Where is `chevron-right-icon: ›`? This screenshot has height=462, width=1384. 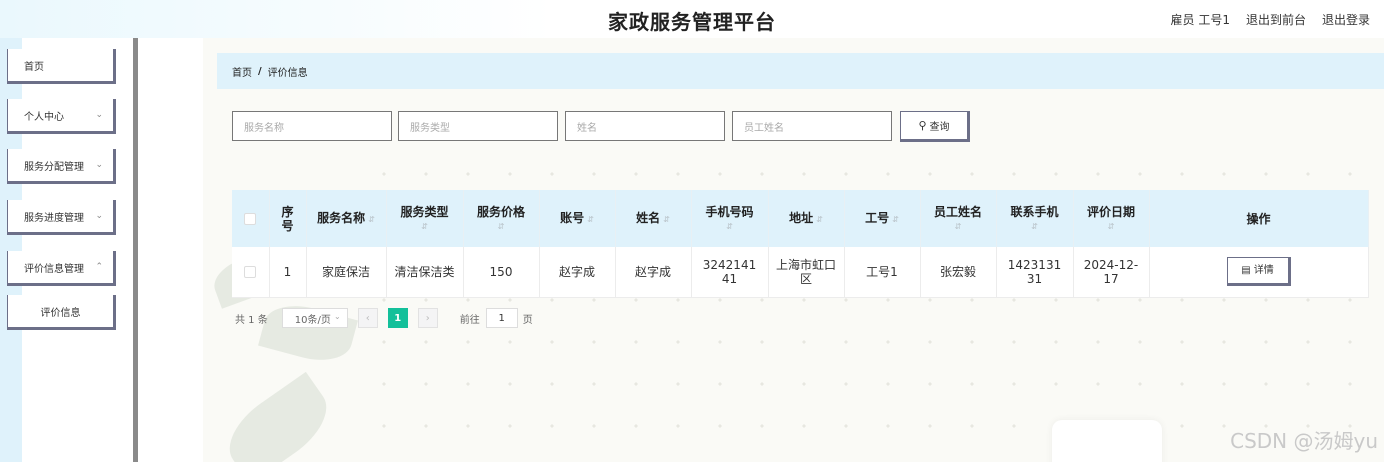 chevron-right-icon: › is located at coordinates (427, 318).